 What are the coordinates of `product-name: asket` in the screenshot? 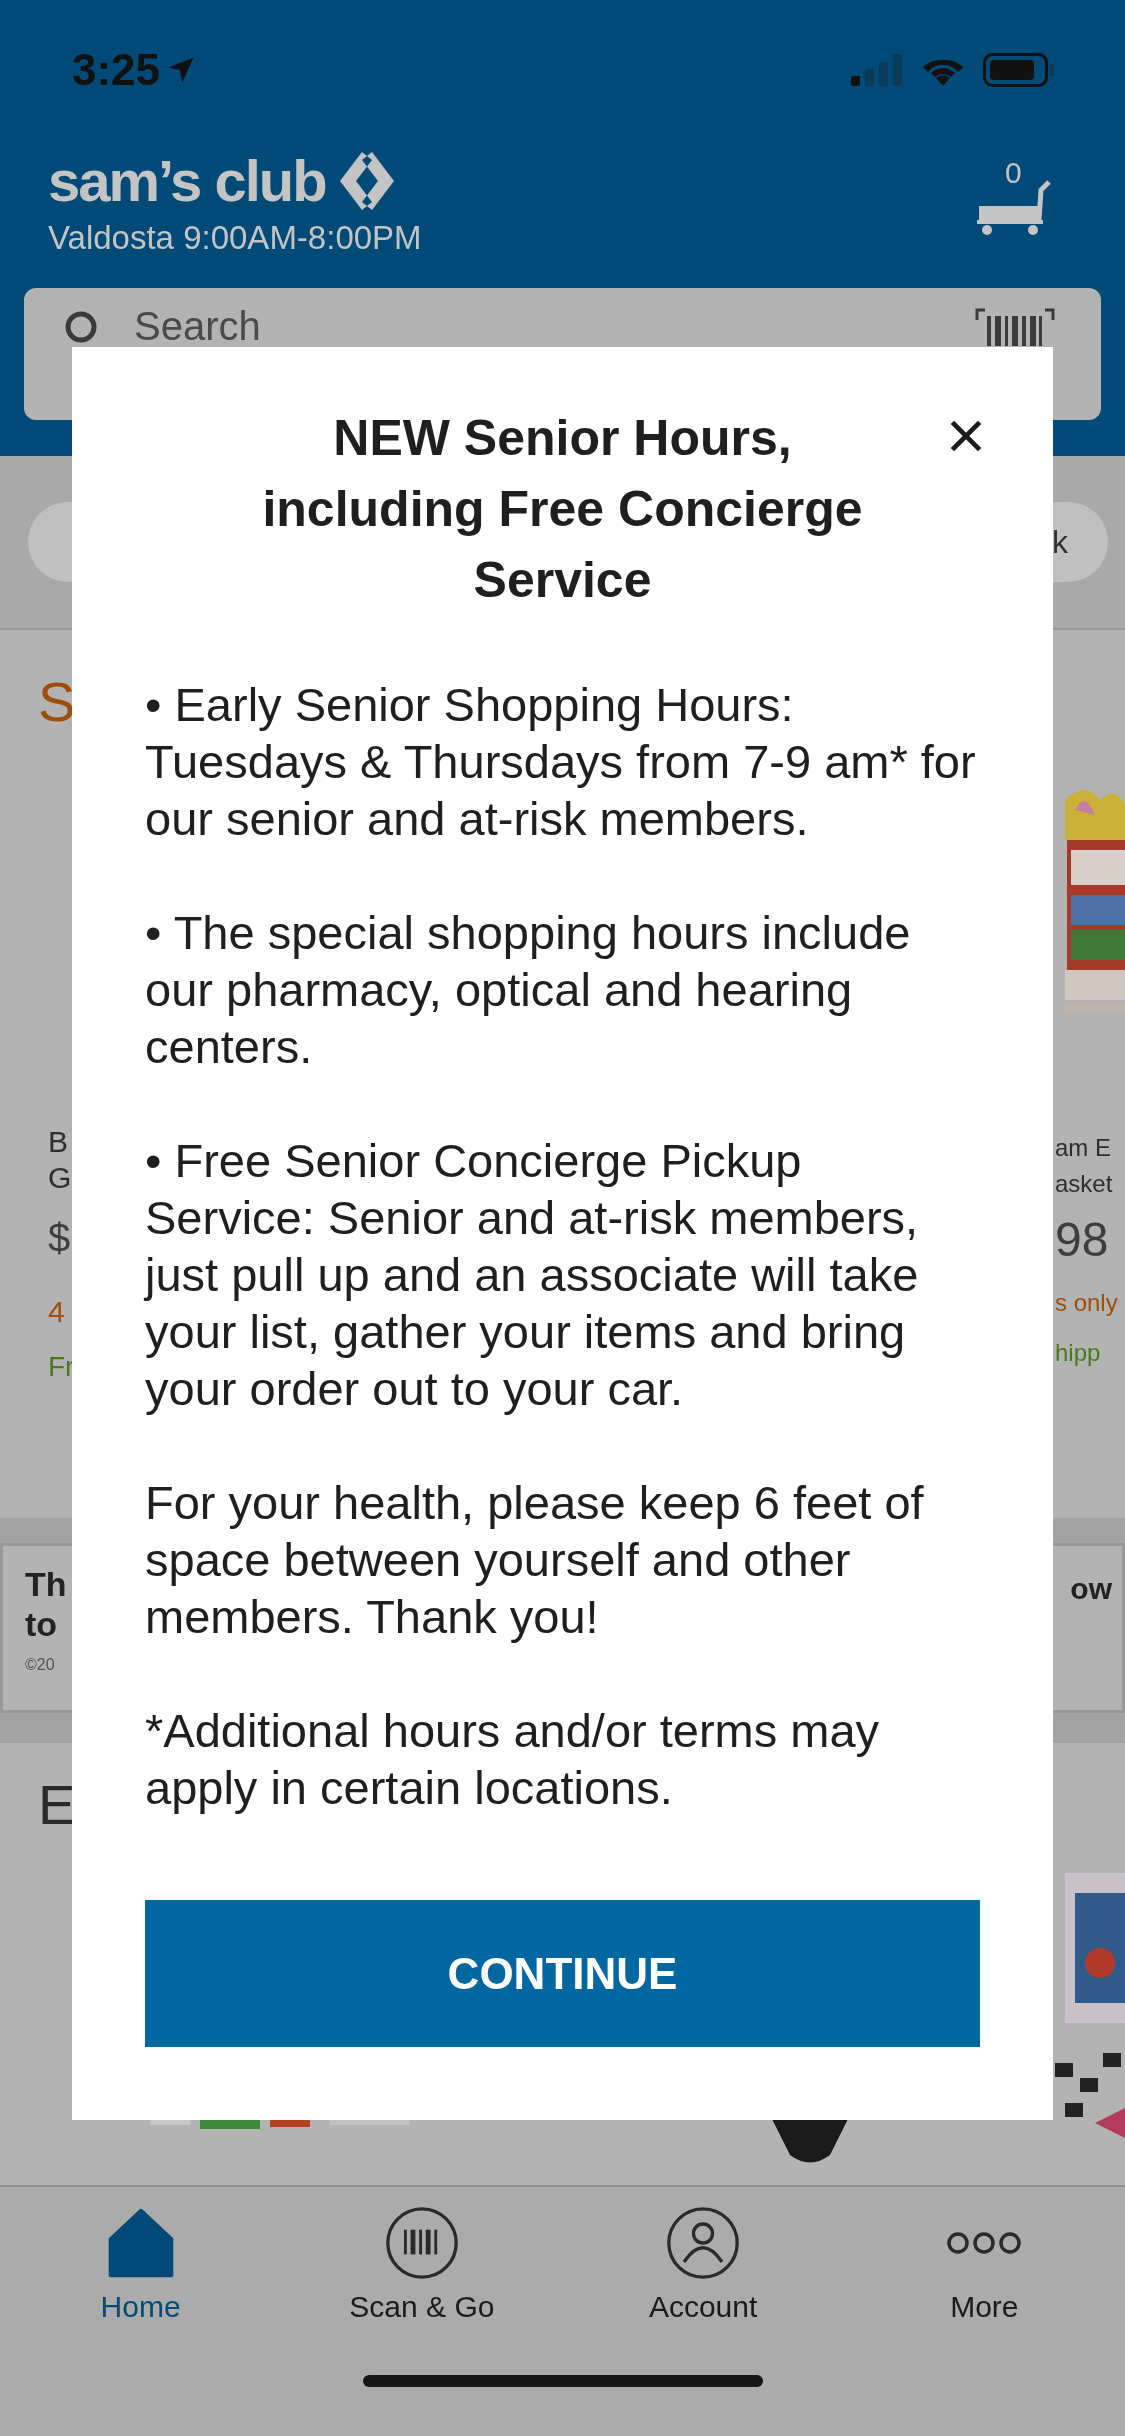 It's located at (1084, 1184).